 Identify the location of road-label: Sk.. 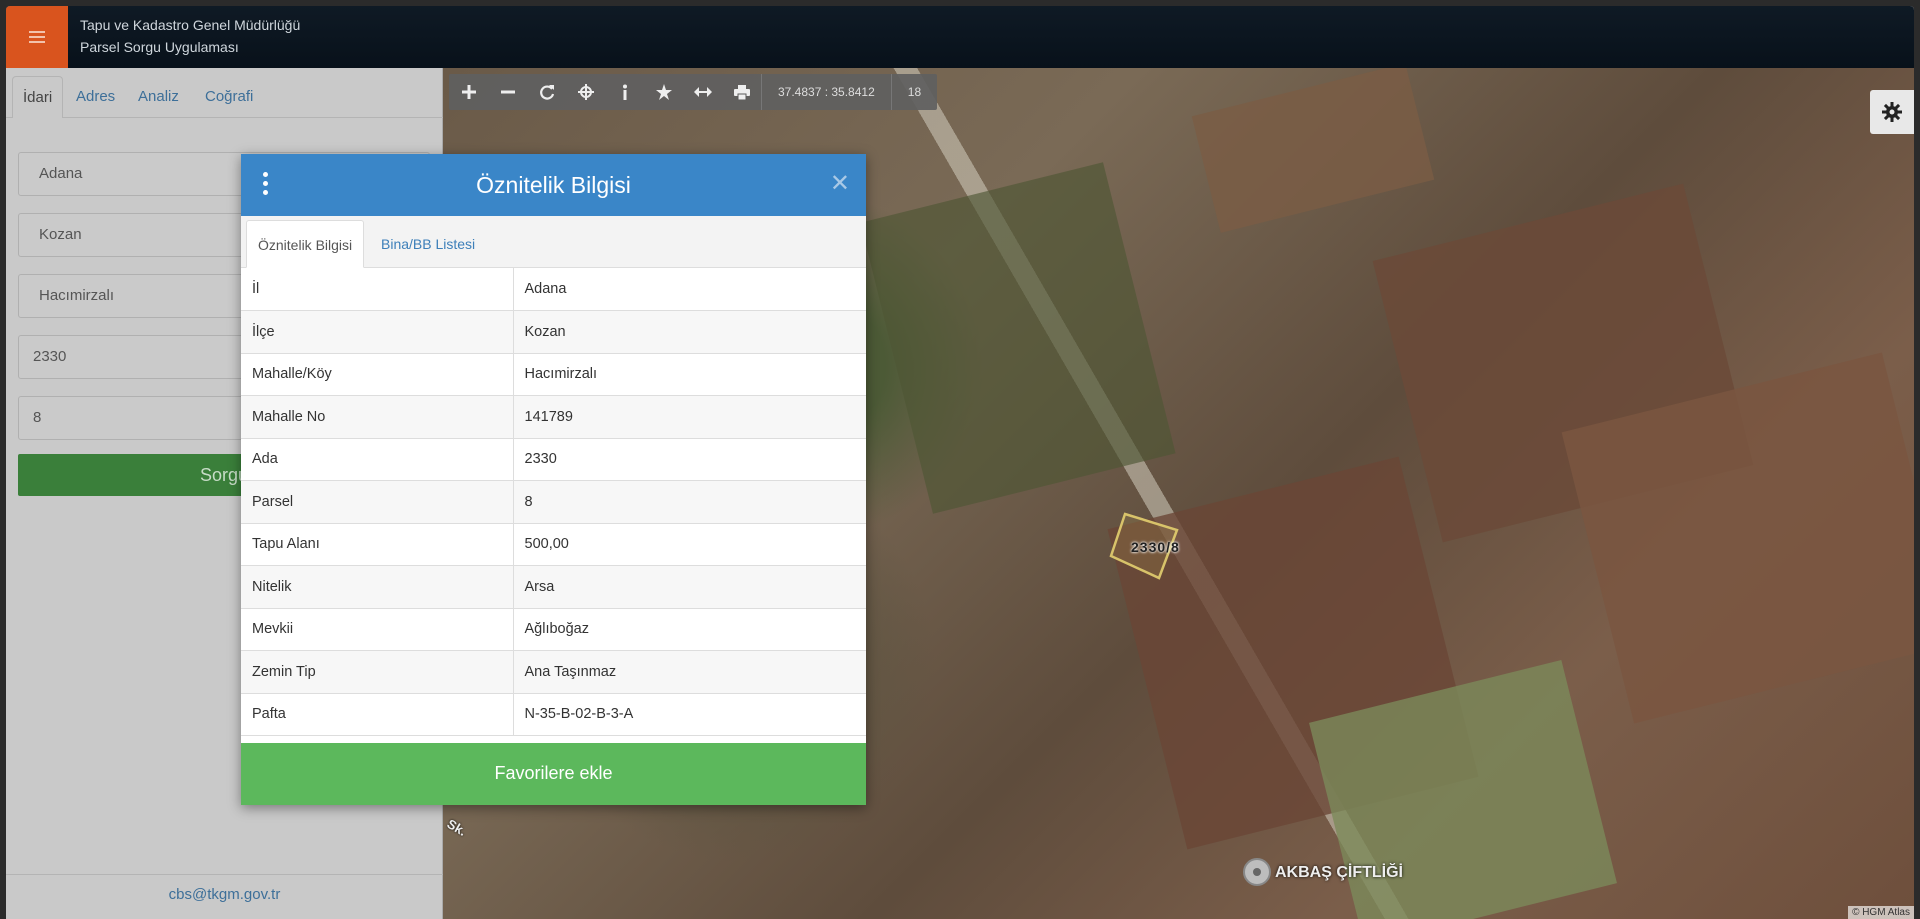
(456, 827).